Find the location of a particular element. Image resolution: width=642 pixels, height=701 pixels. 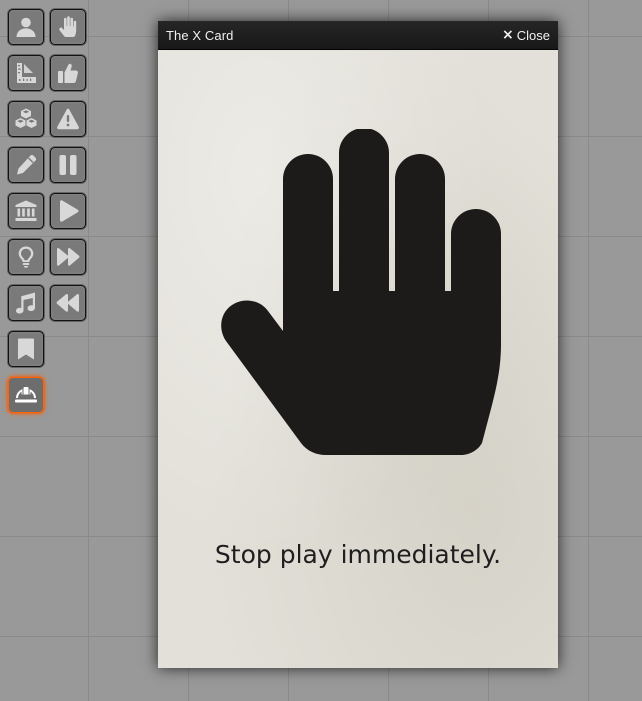

card-message: Stop play immediately. is located at coordinates (358, 554).